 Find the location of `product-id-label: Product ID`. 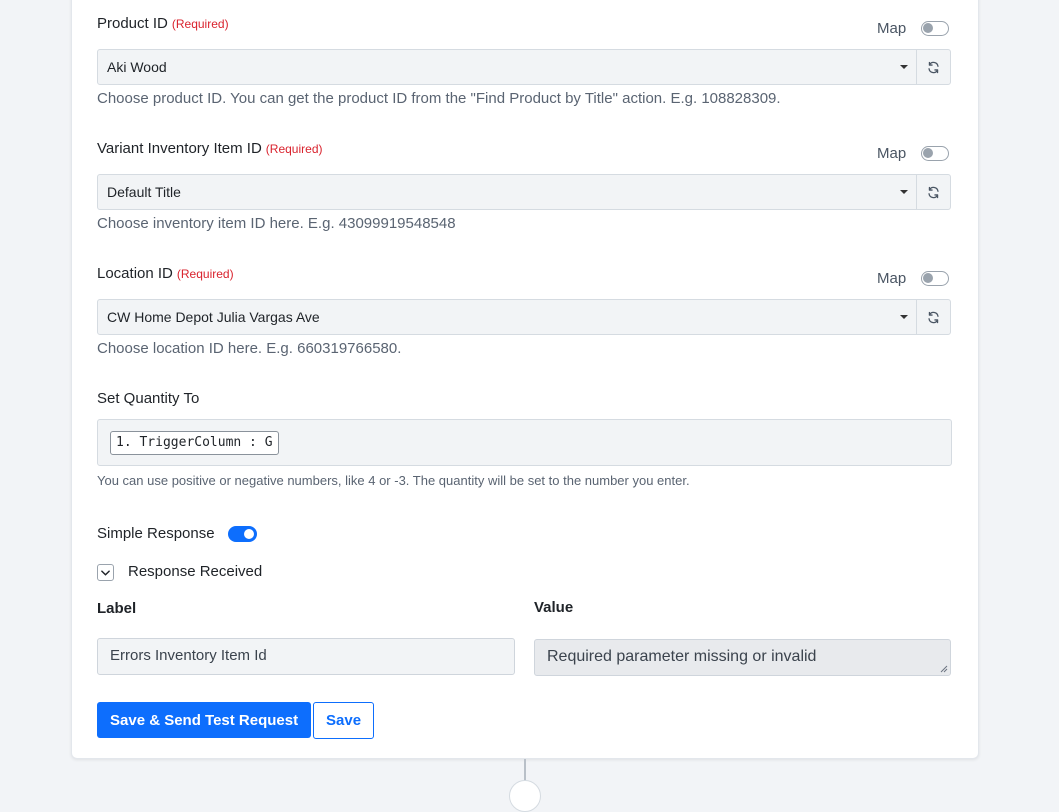

product-id-label: Product ID is located at coordinates (132, 23).